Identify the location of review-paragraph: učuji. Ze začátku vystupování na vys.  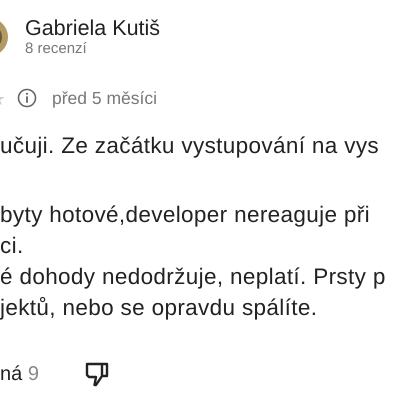
(190, 146).